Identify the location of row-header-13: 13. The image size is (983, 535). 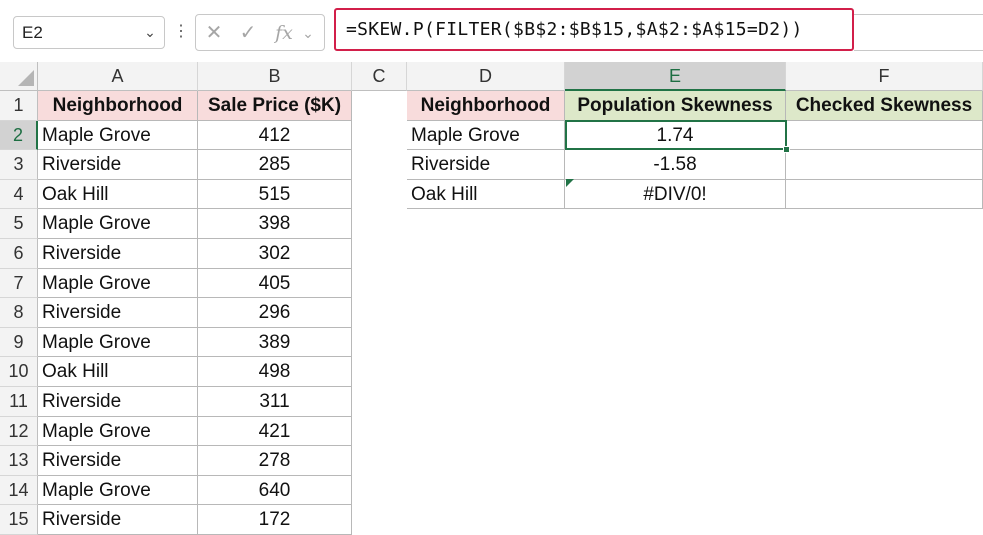
(19, 461).